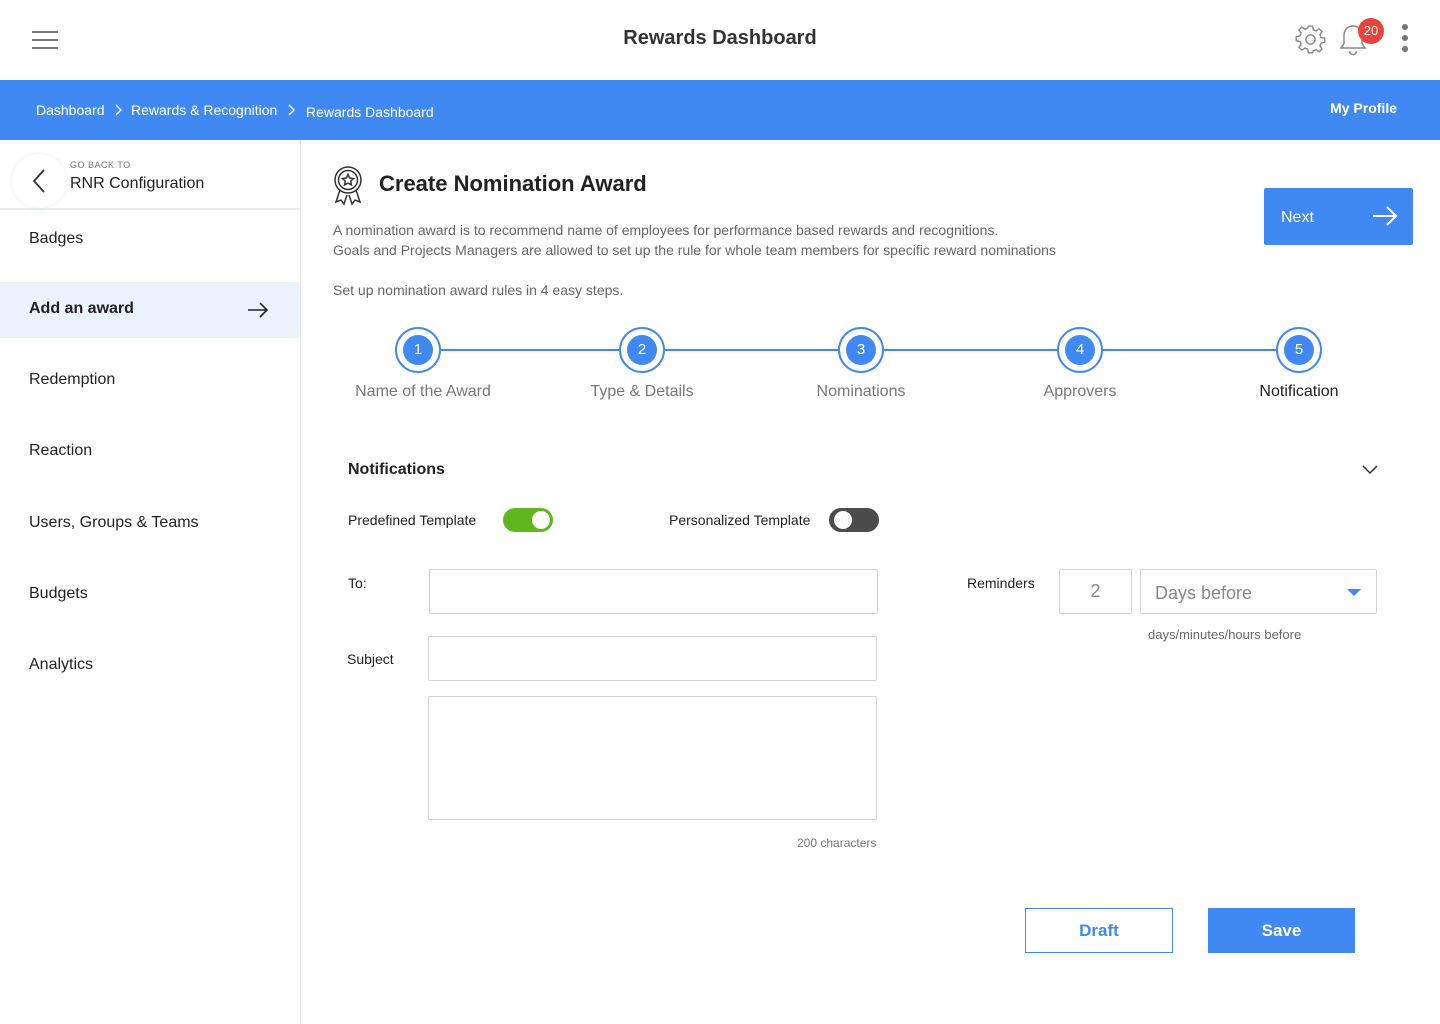 This screenshot has width=1440, height=1024. I want to click on step-number: 5, so click(1299, 350).